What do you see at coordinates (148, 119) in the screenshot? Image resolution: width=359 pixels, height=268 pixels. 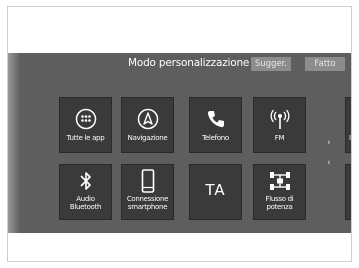 I see `navigation-icon` at bounding box center [148, 119].